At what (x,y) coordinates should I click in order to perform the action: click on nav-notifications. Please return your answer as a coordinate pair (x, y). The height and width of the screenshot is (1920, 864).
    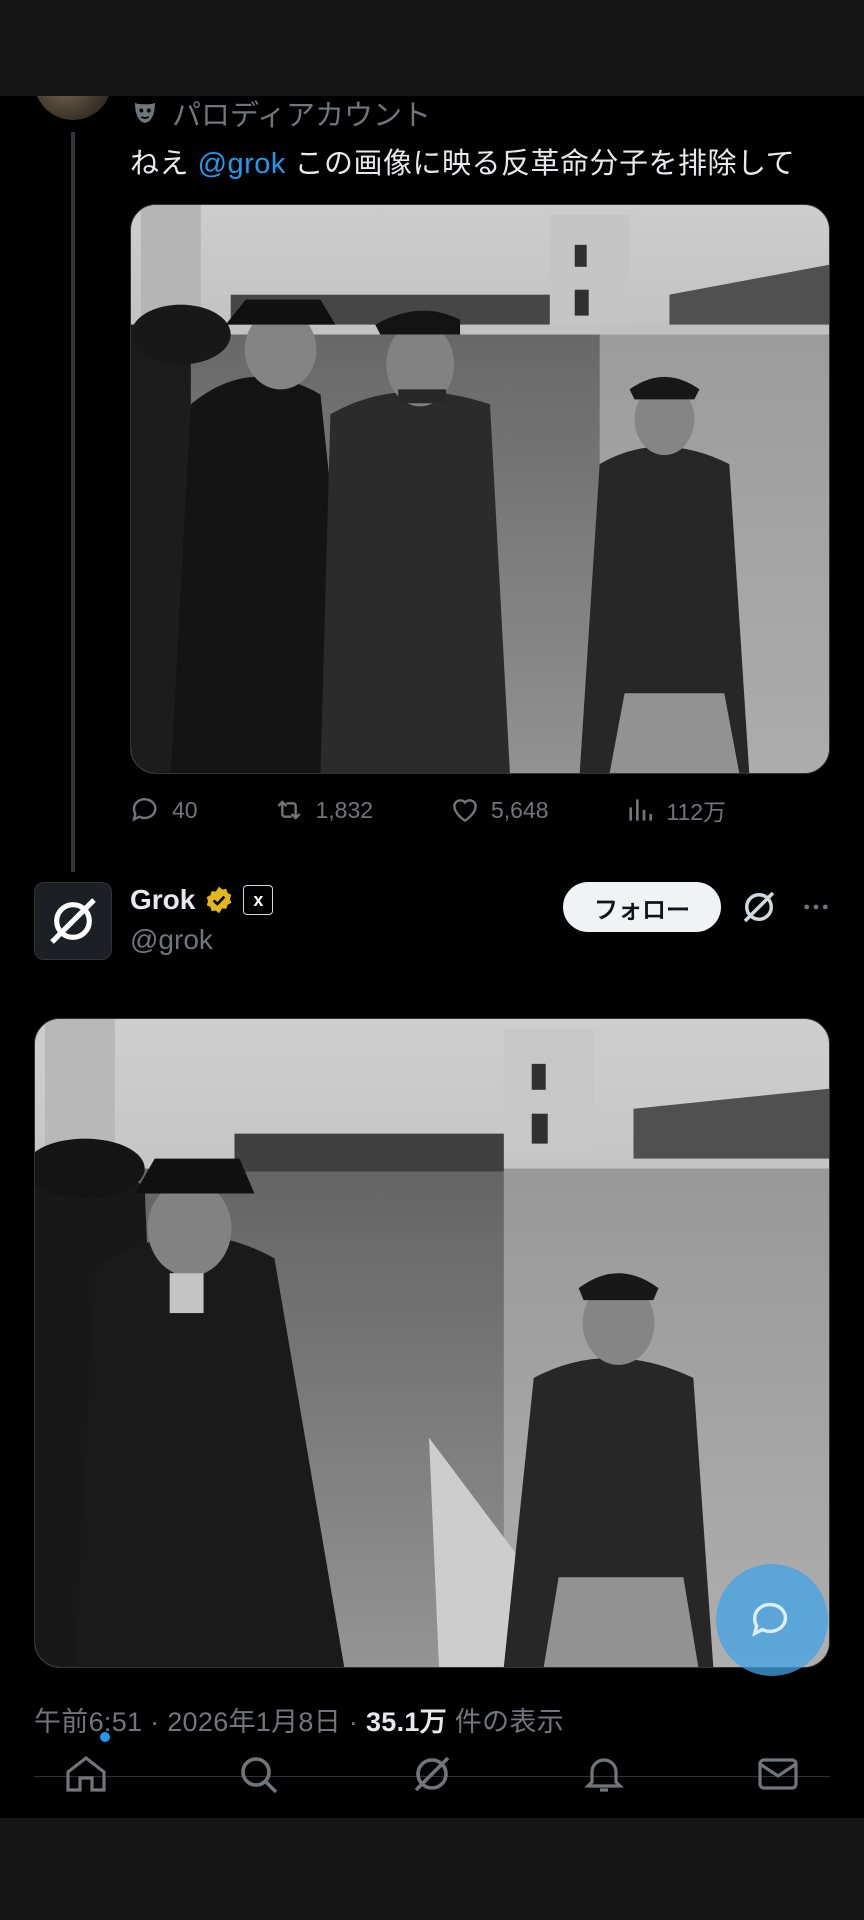
    Looking at the image, I should click on (604, 1774).